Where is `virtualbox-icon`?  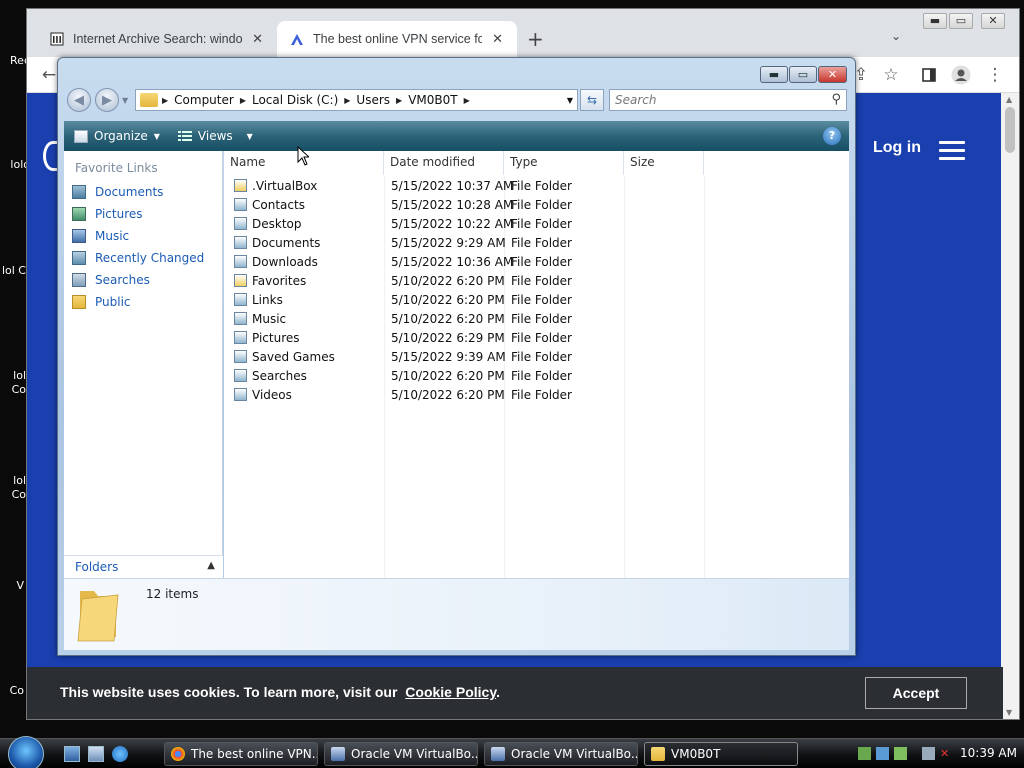 virtualbox-icon is located at coordinates (498, 754).